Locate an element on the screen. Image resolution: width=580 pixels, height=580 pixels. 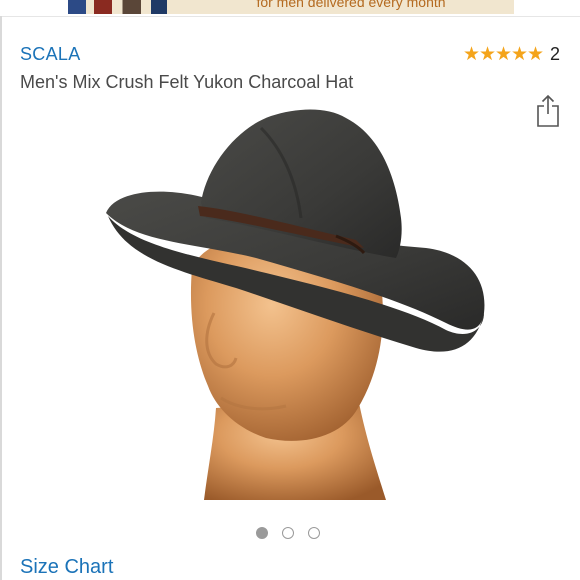
rating: ★ ★ ★ ★ ★ 2 is located at coordinates (511, 54).